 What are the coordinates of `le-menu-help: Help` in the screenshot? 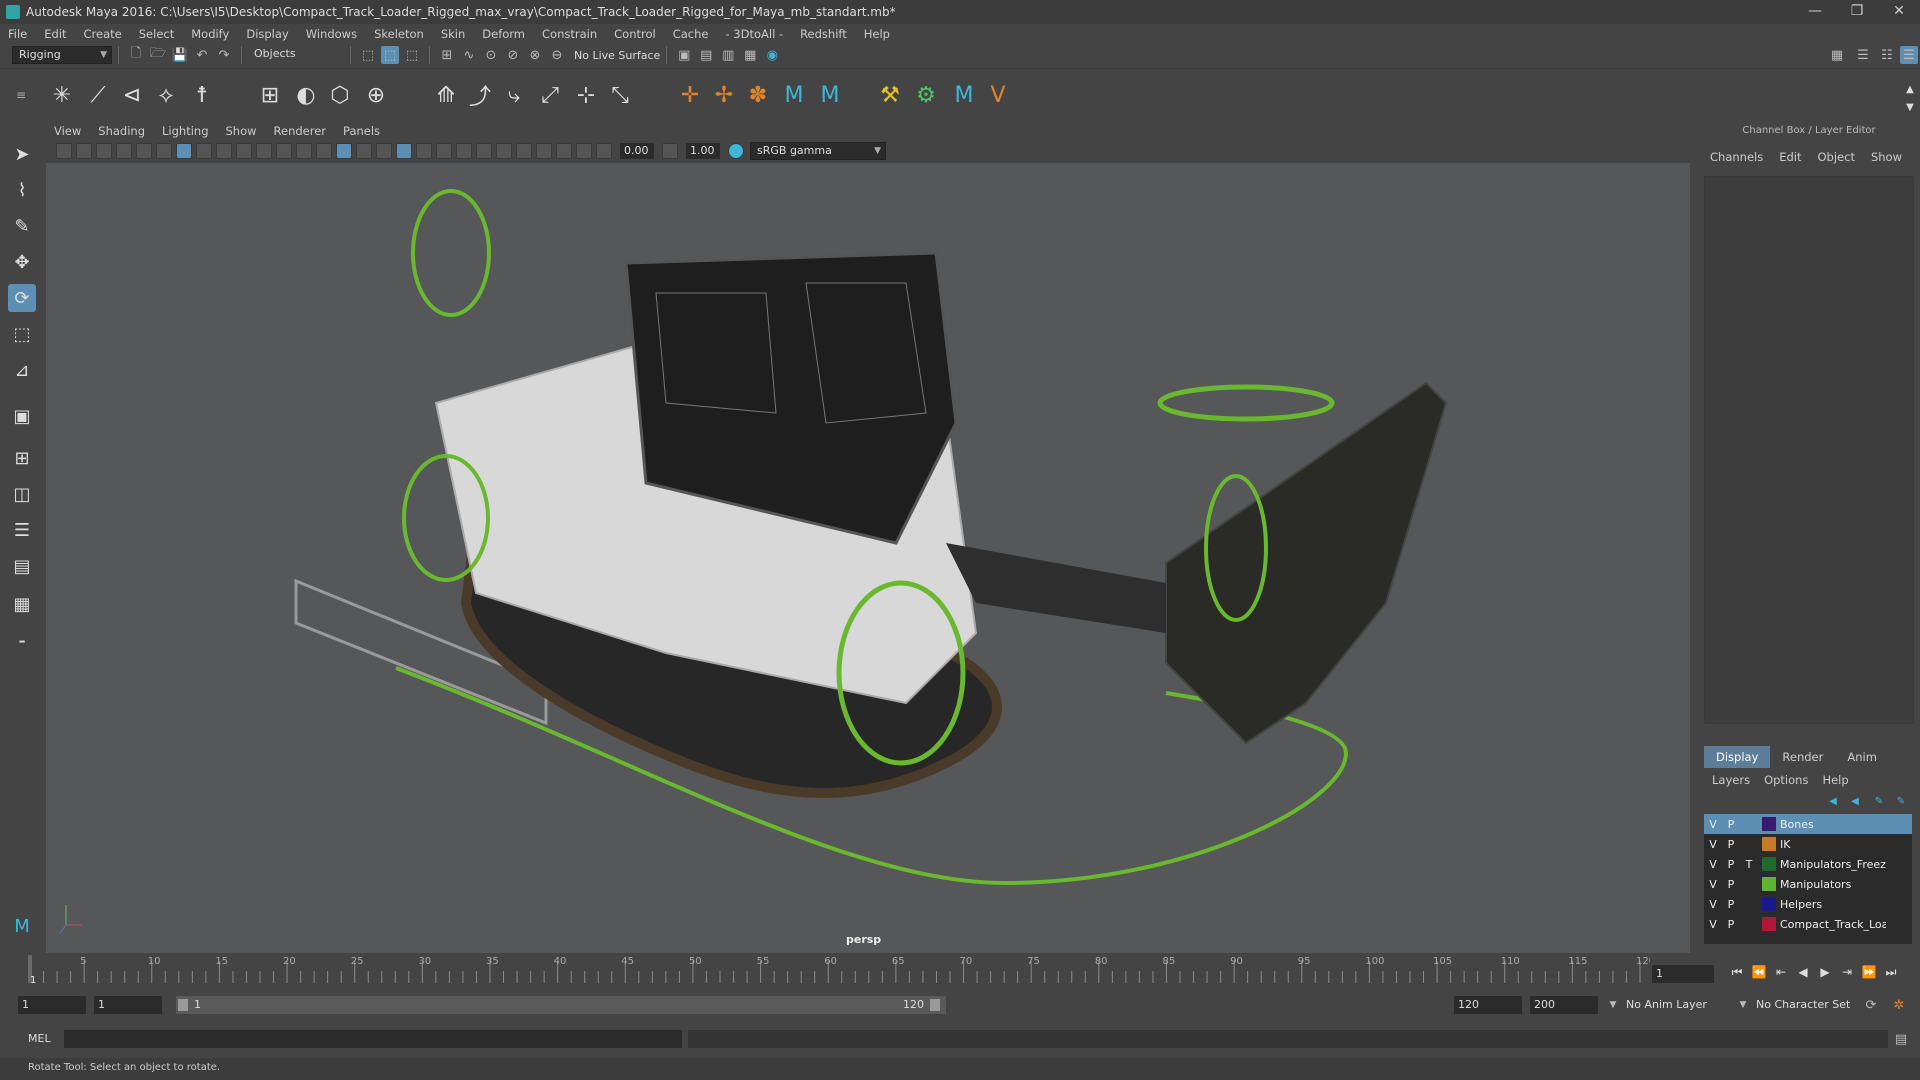 It's located at (1835, 780).